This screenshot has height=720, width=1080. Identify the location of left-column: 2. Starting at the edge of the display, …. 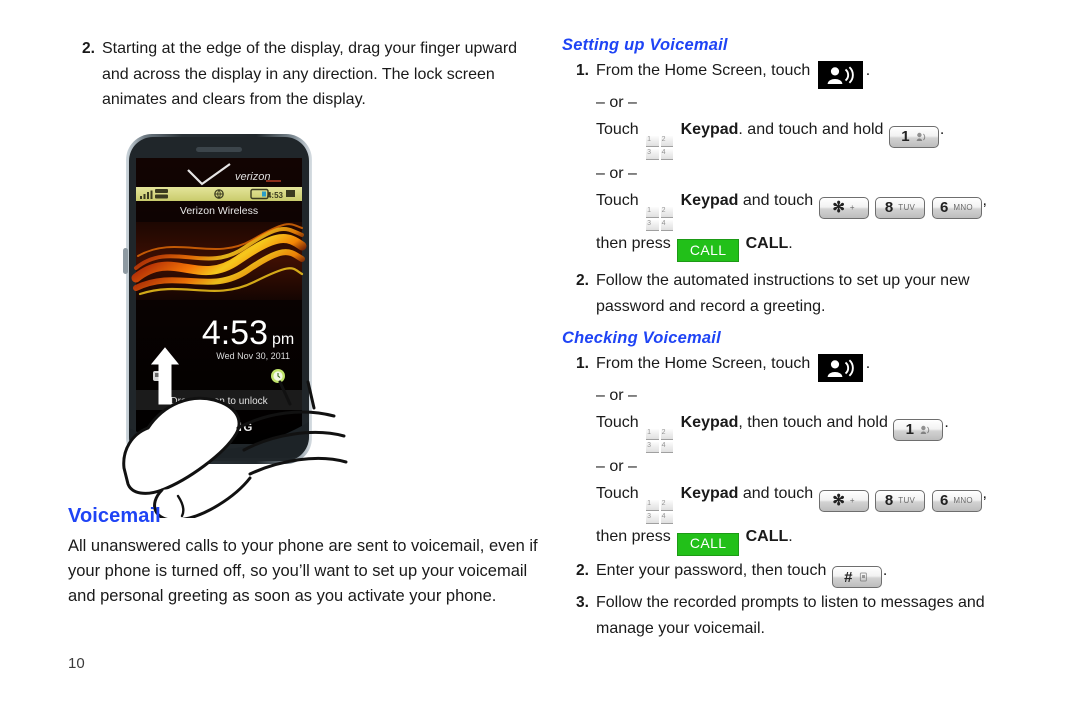
(303, 75).